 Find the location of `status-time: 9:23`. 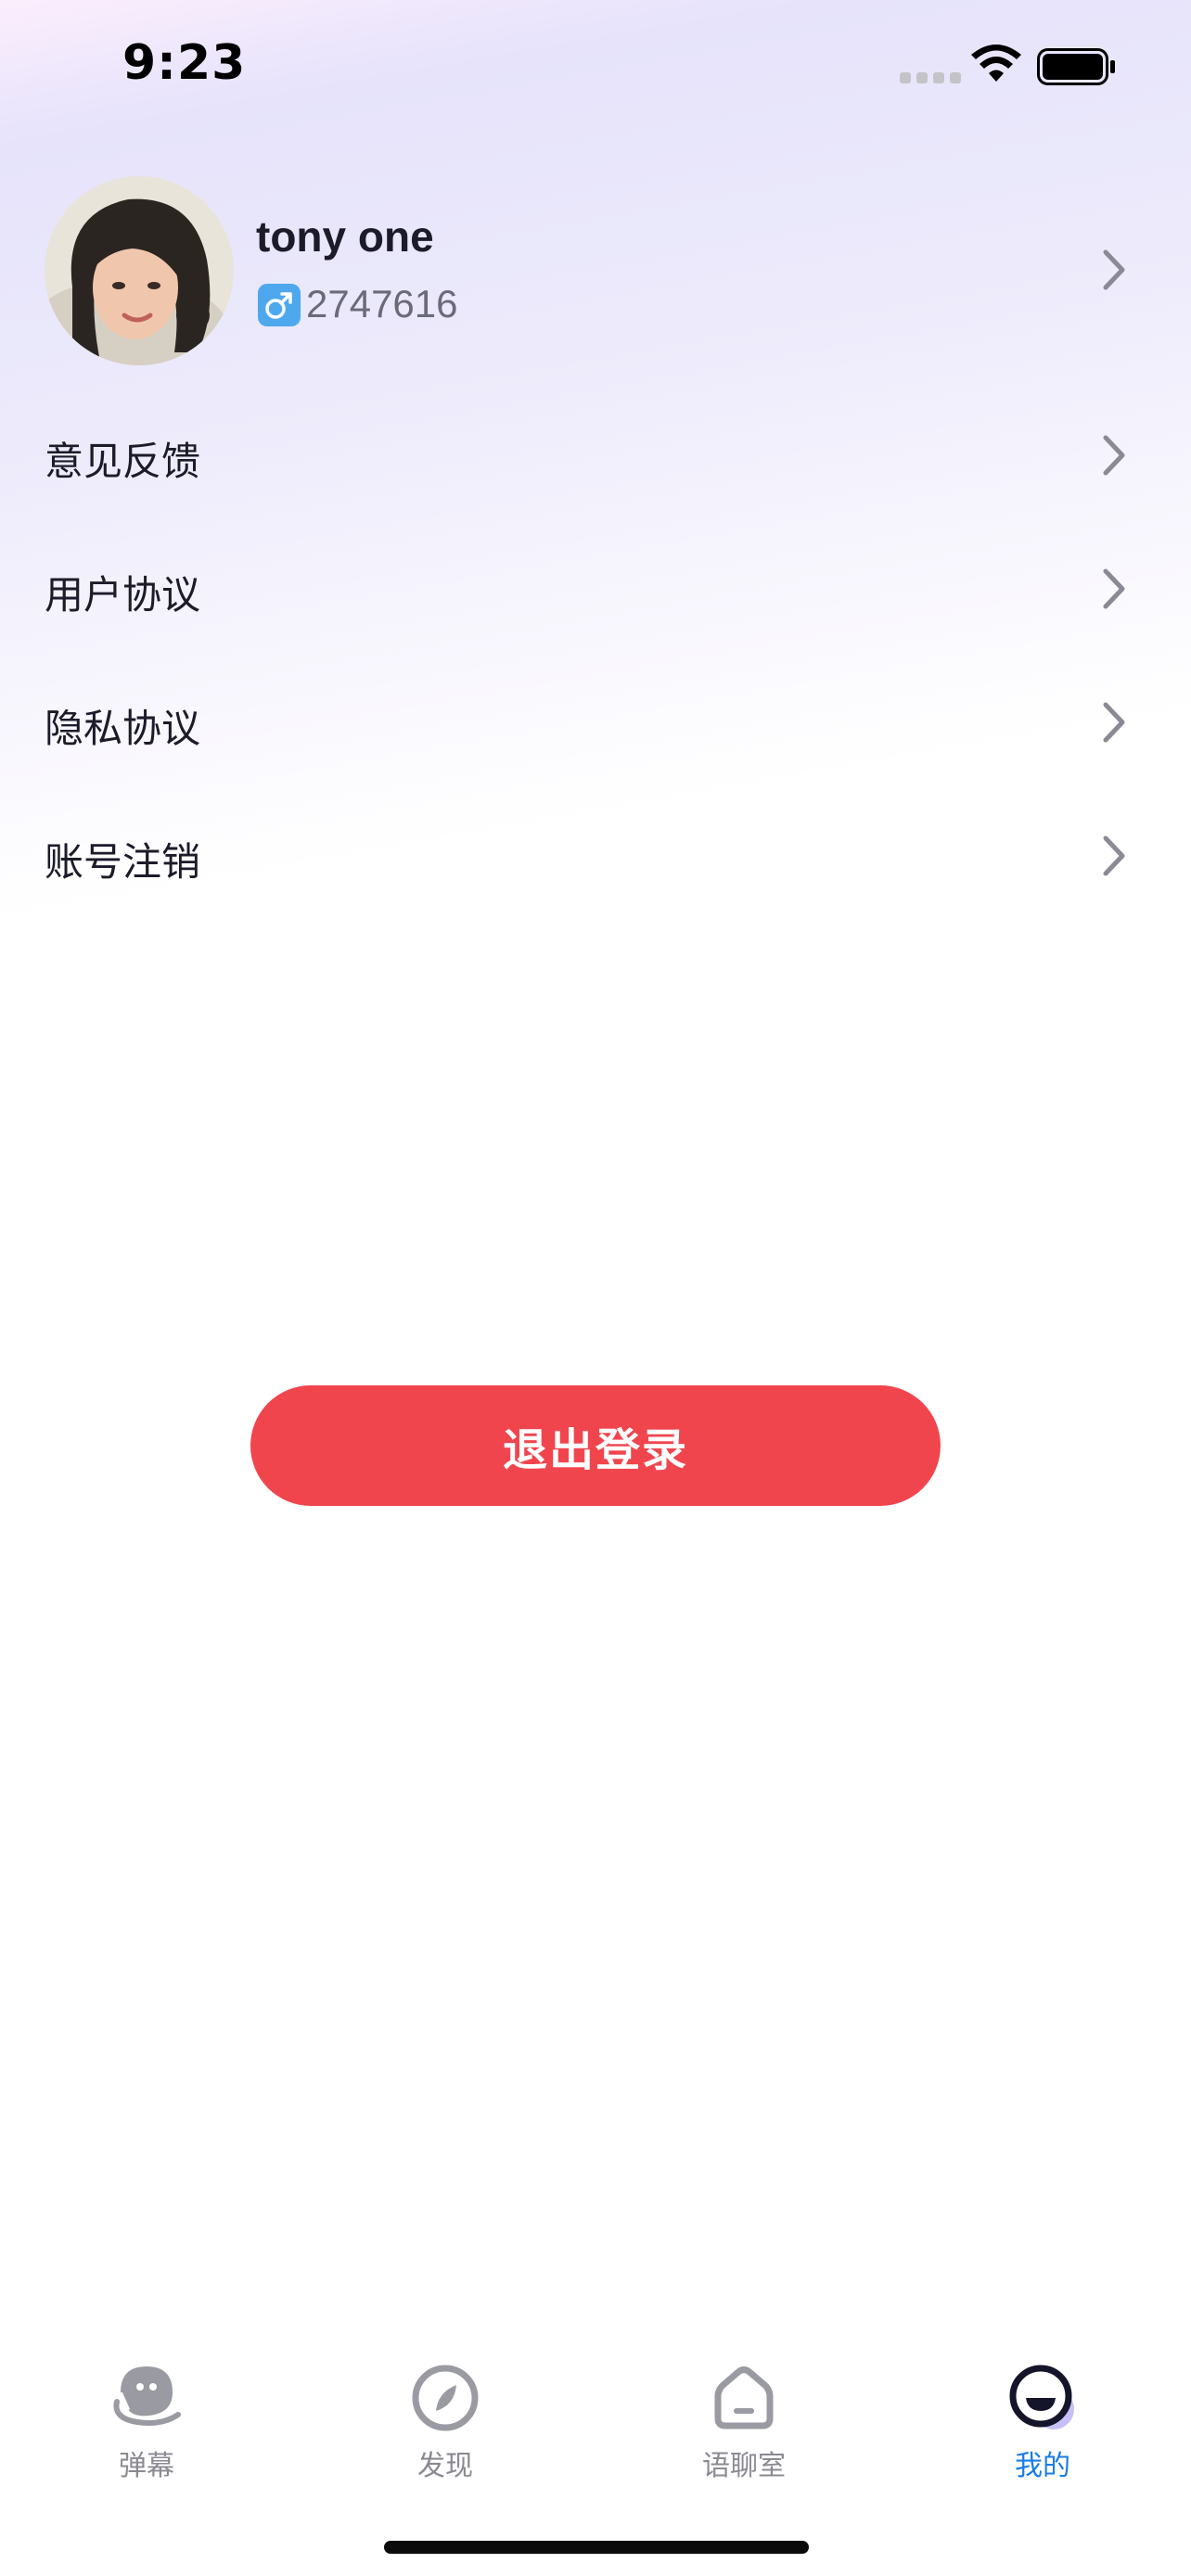

status-time: 9:23 is located at coordinates (184, 63).